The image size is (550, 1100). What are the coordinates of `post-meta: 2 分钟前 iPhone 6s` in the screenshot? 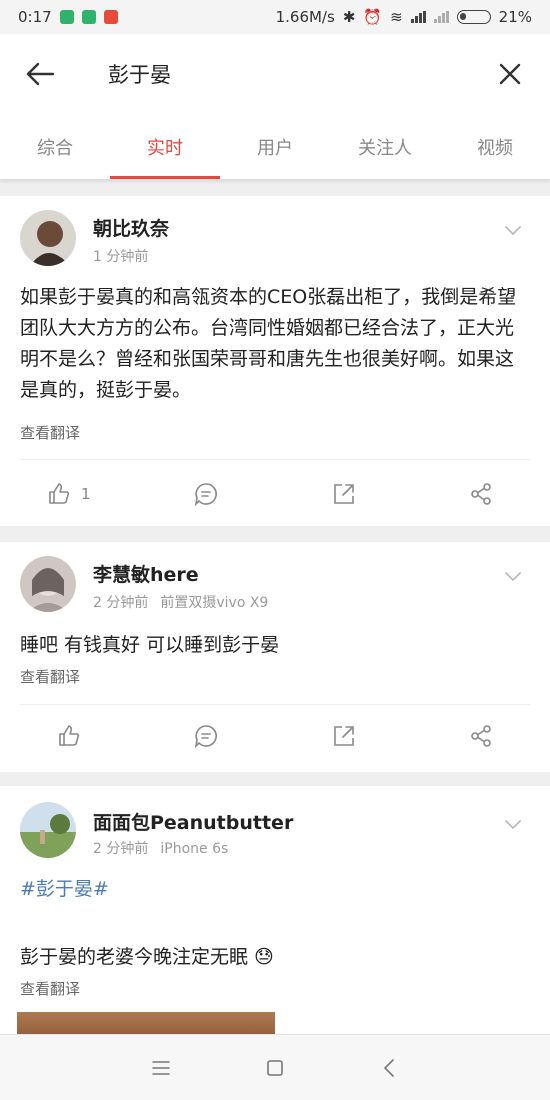 It's located at (160, 848).